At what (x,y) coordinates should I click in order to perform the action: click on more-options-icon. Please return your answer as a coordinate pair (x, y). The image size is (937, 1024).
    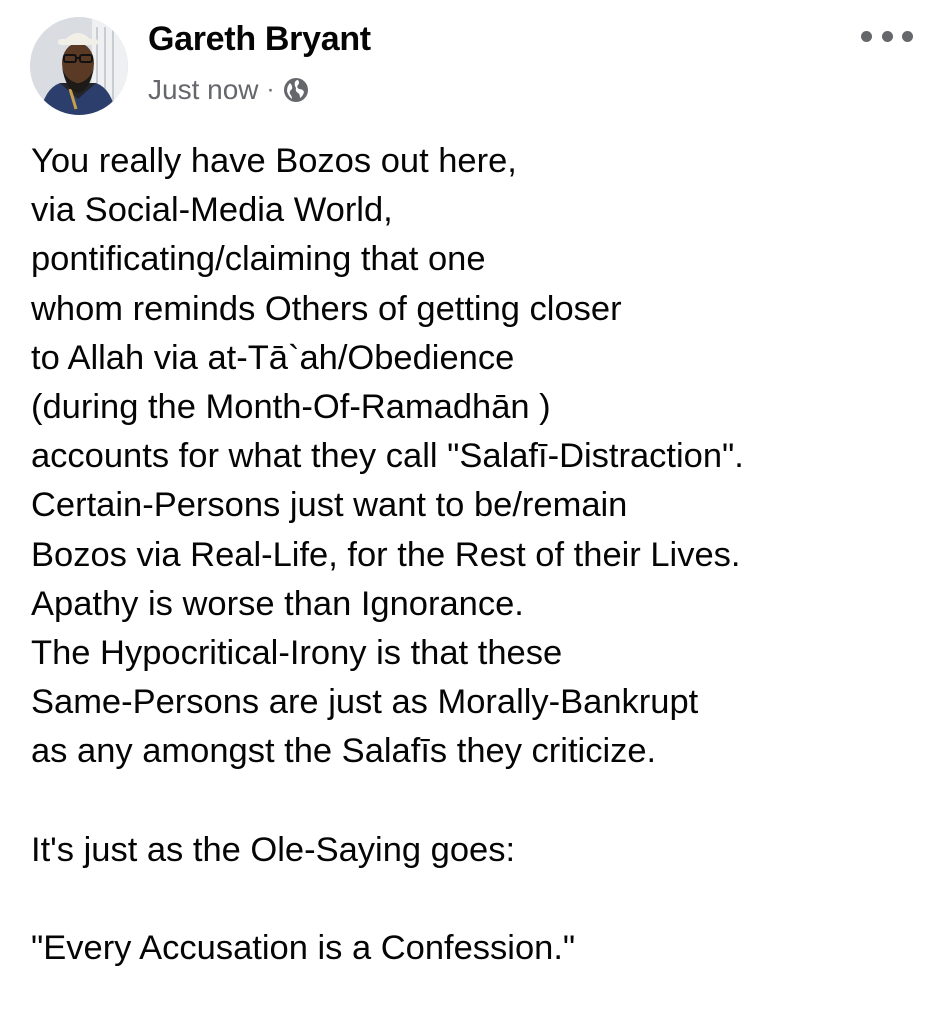
    Looking at the image, I should click on (866, 36).